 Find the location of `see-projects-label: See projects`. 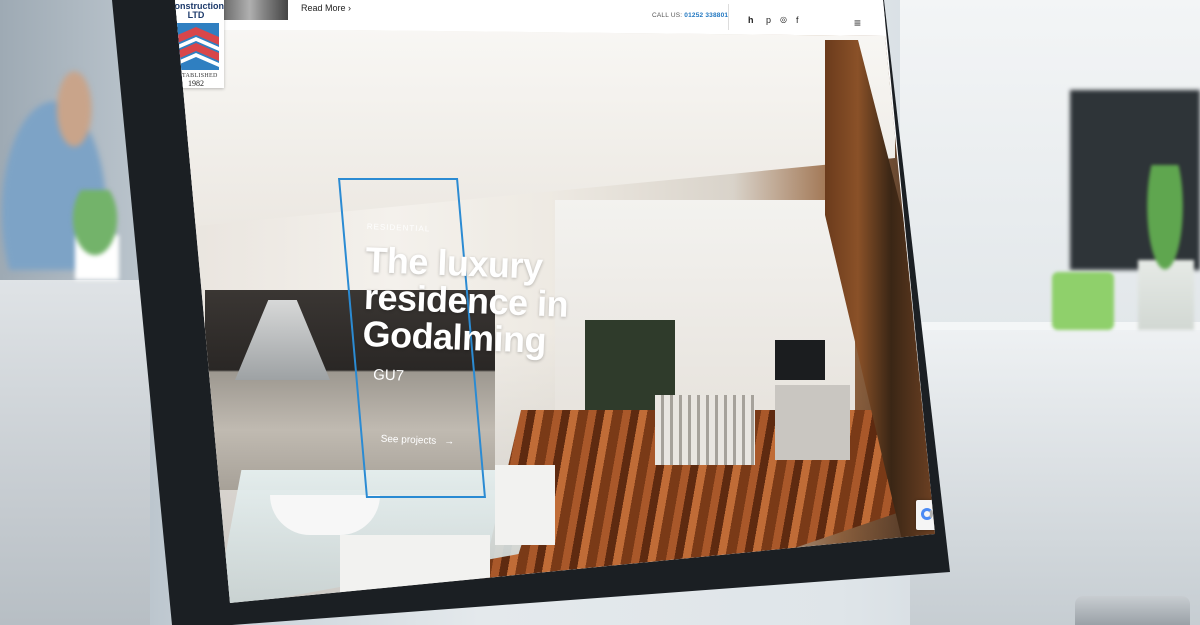

see-projects-label: See projects is located at coordinates (408, 440).